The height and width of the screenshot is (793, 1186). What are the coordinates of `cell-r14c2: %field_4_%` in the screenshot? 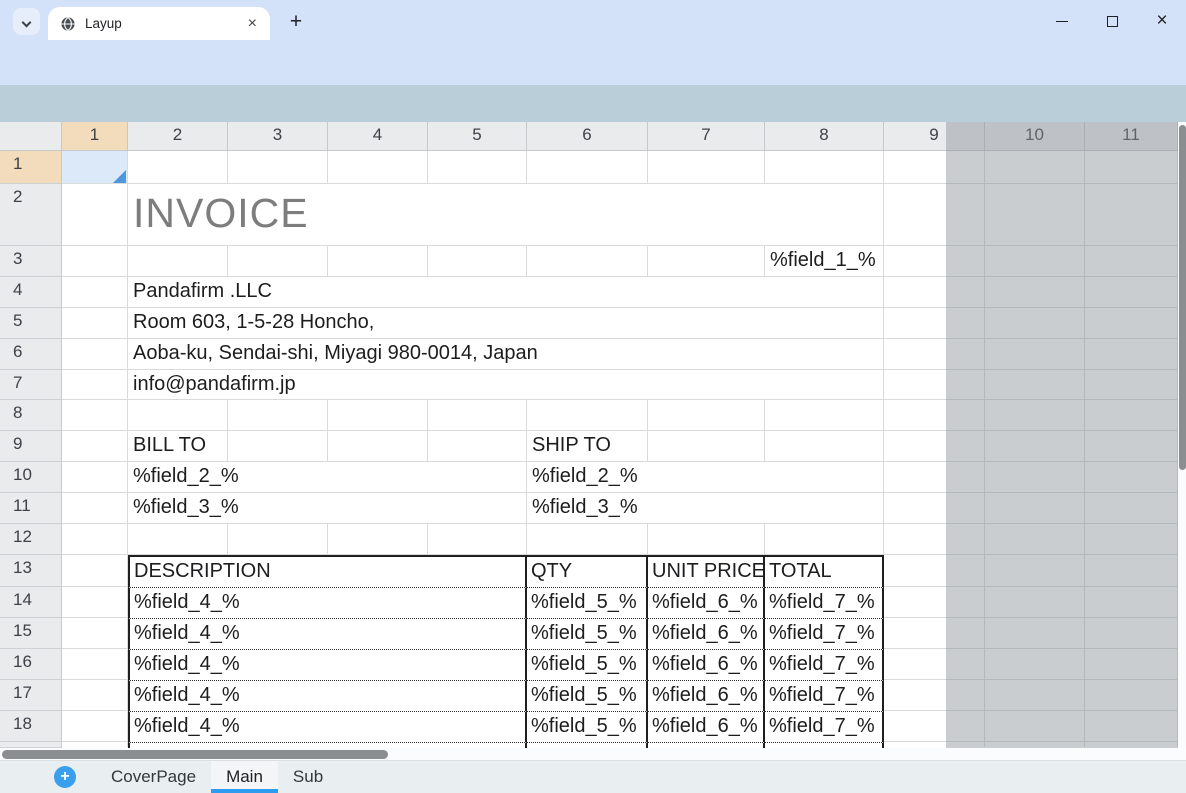 It's located at (327, 602).